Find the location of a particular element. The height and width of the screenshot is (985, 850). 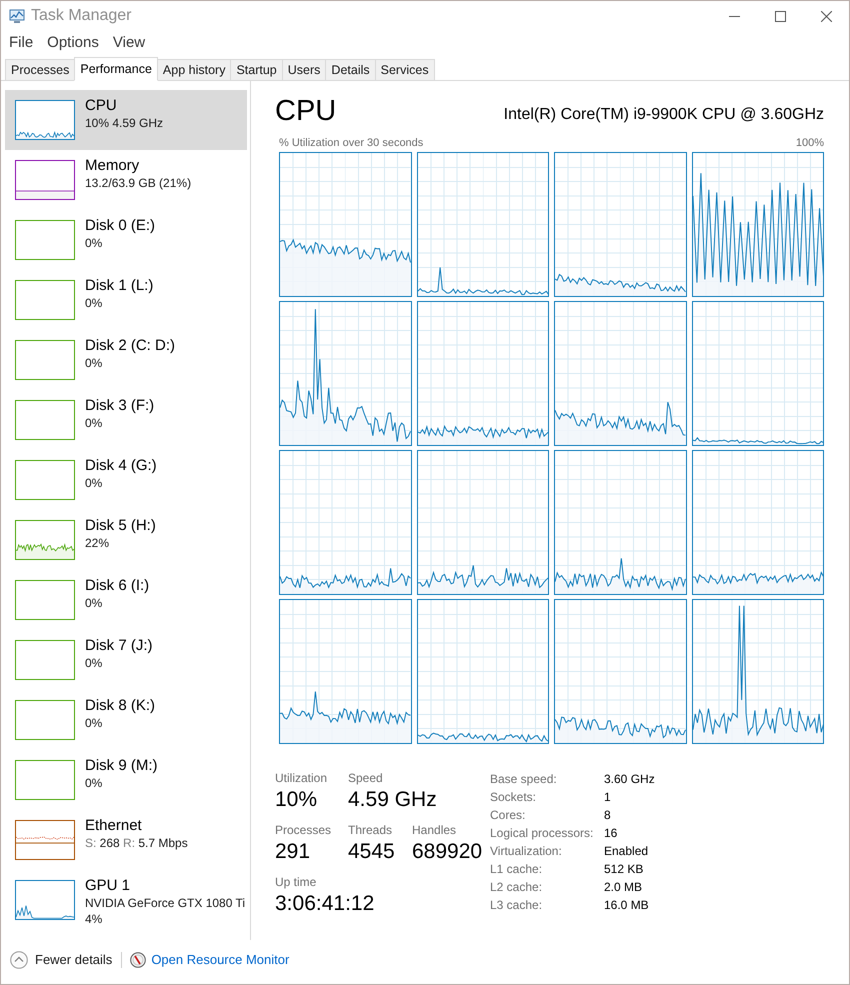

spec-label: L2 cache: is located at coordinates (517, 887).